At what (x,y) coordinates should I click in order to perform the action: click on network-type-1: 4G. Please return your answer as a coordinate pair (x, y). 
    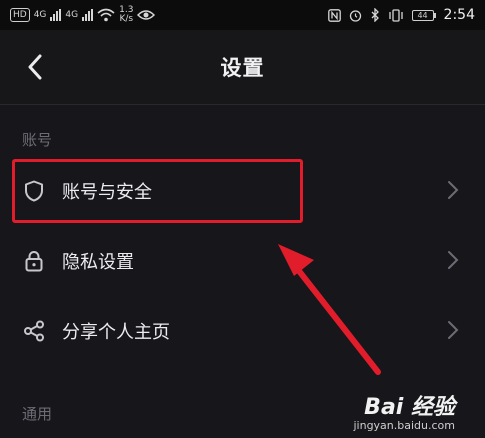
    Looking at the image, I should click on (40, 14).